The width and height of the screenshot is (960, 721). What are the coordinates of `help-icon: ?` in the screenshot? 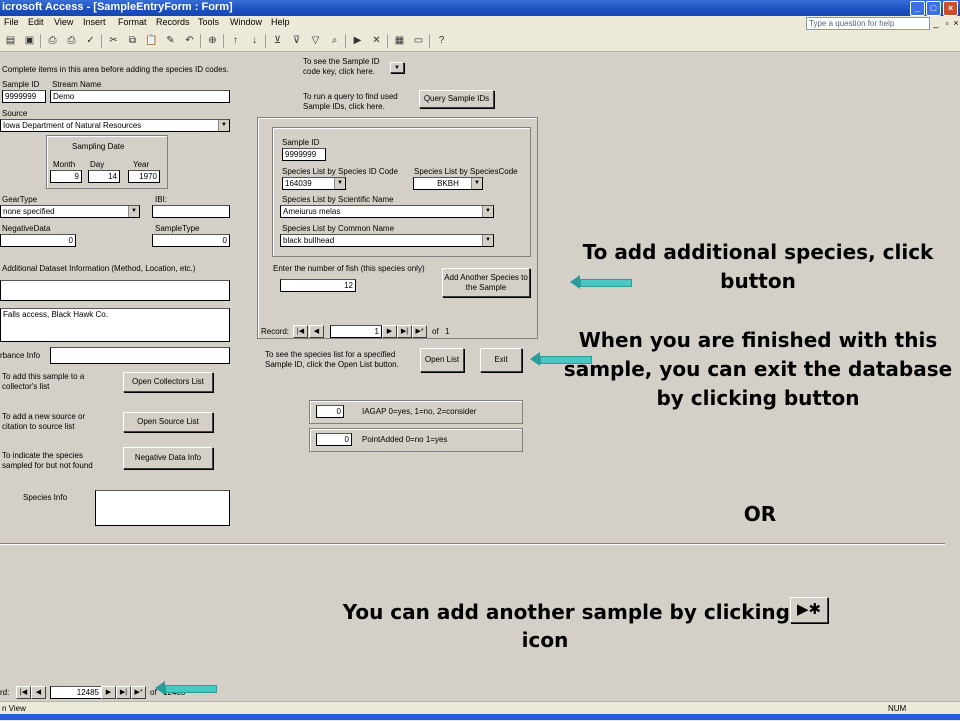 It's located at (441, 40).